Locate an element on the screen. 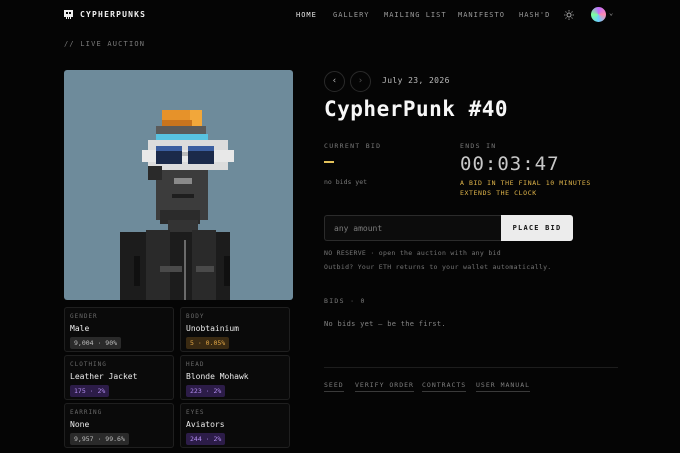  place-bid-button: PLACE BID is located at coordinates (537, 228).